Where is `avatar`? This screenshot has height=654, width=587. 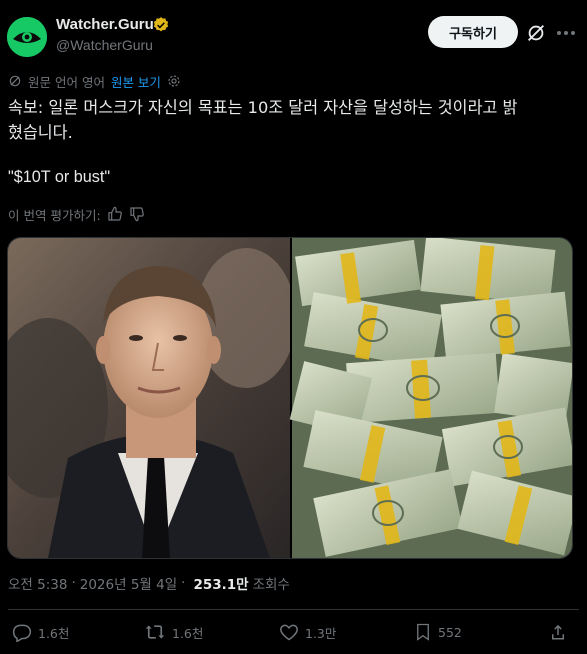 avatar is located at coordinates (27, 37).